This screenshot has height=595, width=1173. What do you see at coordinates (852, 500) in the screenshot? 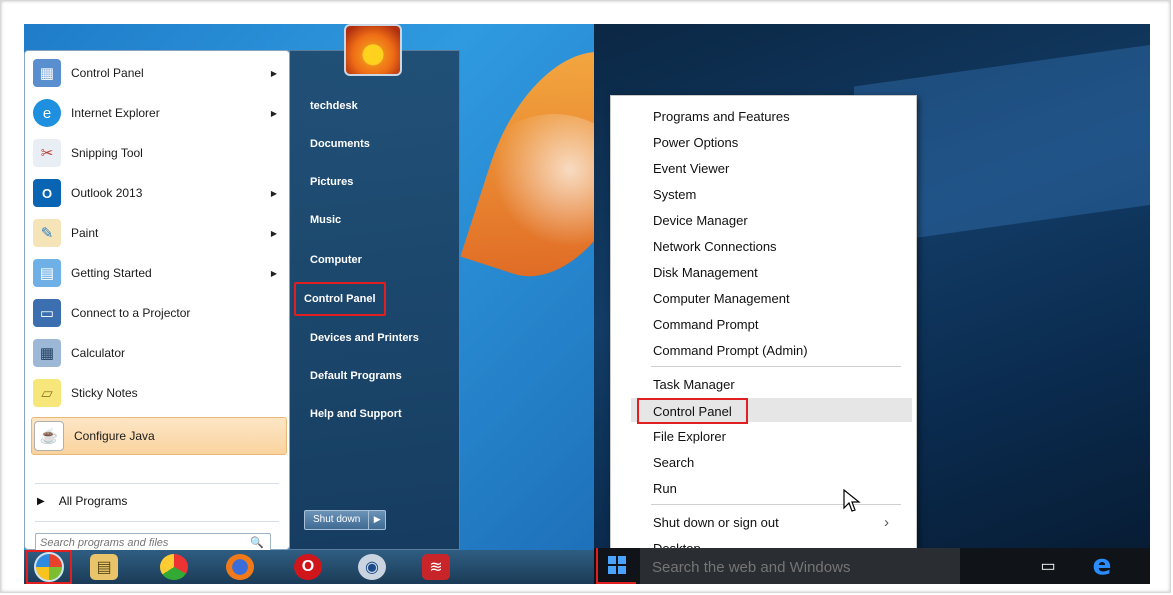
I see `mouse-pointer-icon` at bounding box center [852, 500].